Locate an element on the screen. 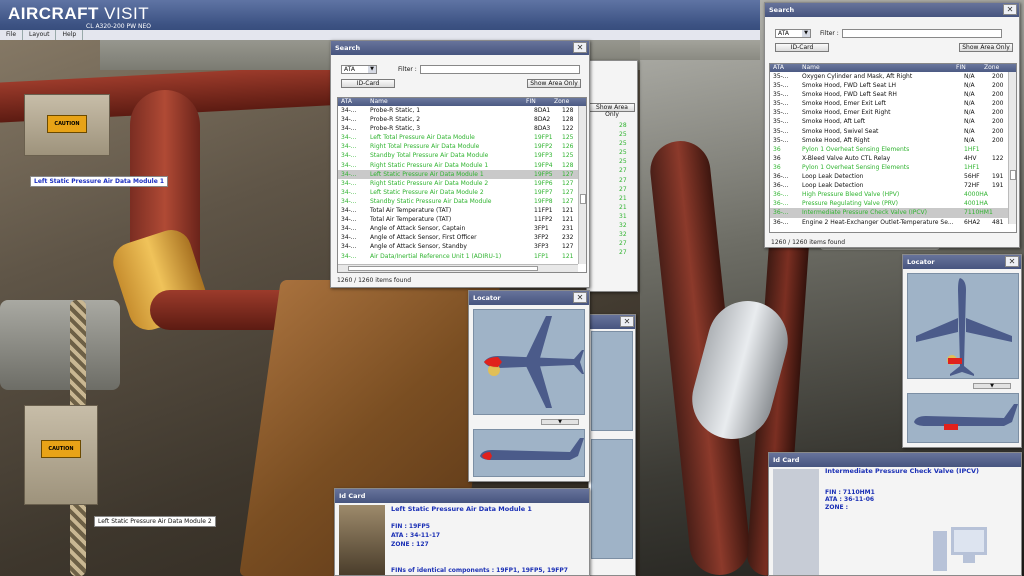 This screenshot has width=1024, height=576. menu-layout: Layout is located at coordinates (40, 35).